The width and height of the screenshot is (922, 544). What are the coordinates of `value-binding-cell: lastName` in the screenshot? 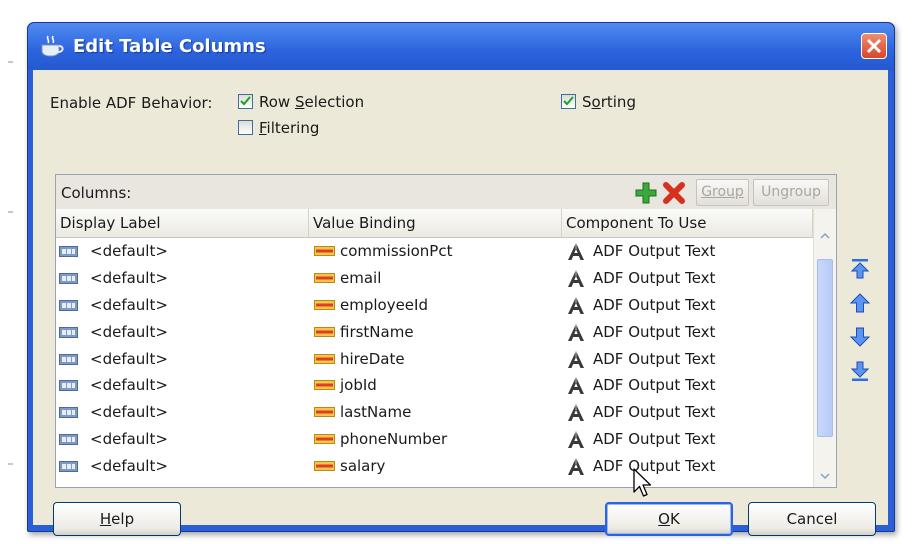 It's located at (435, 412).